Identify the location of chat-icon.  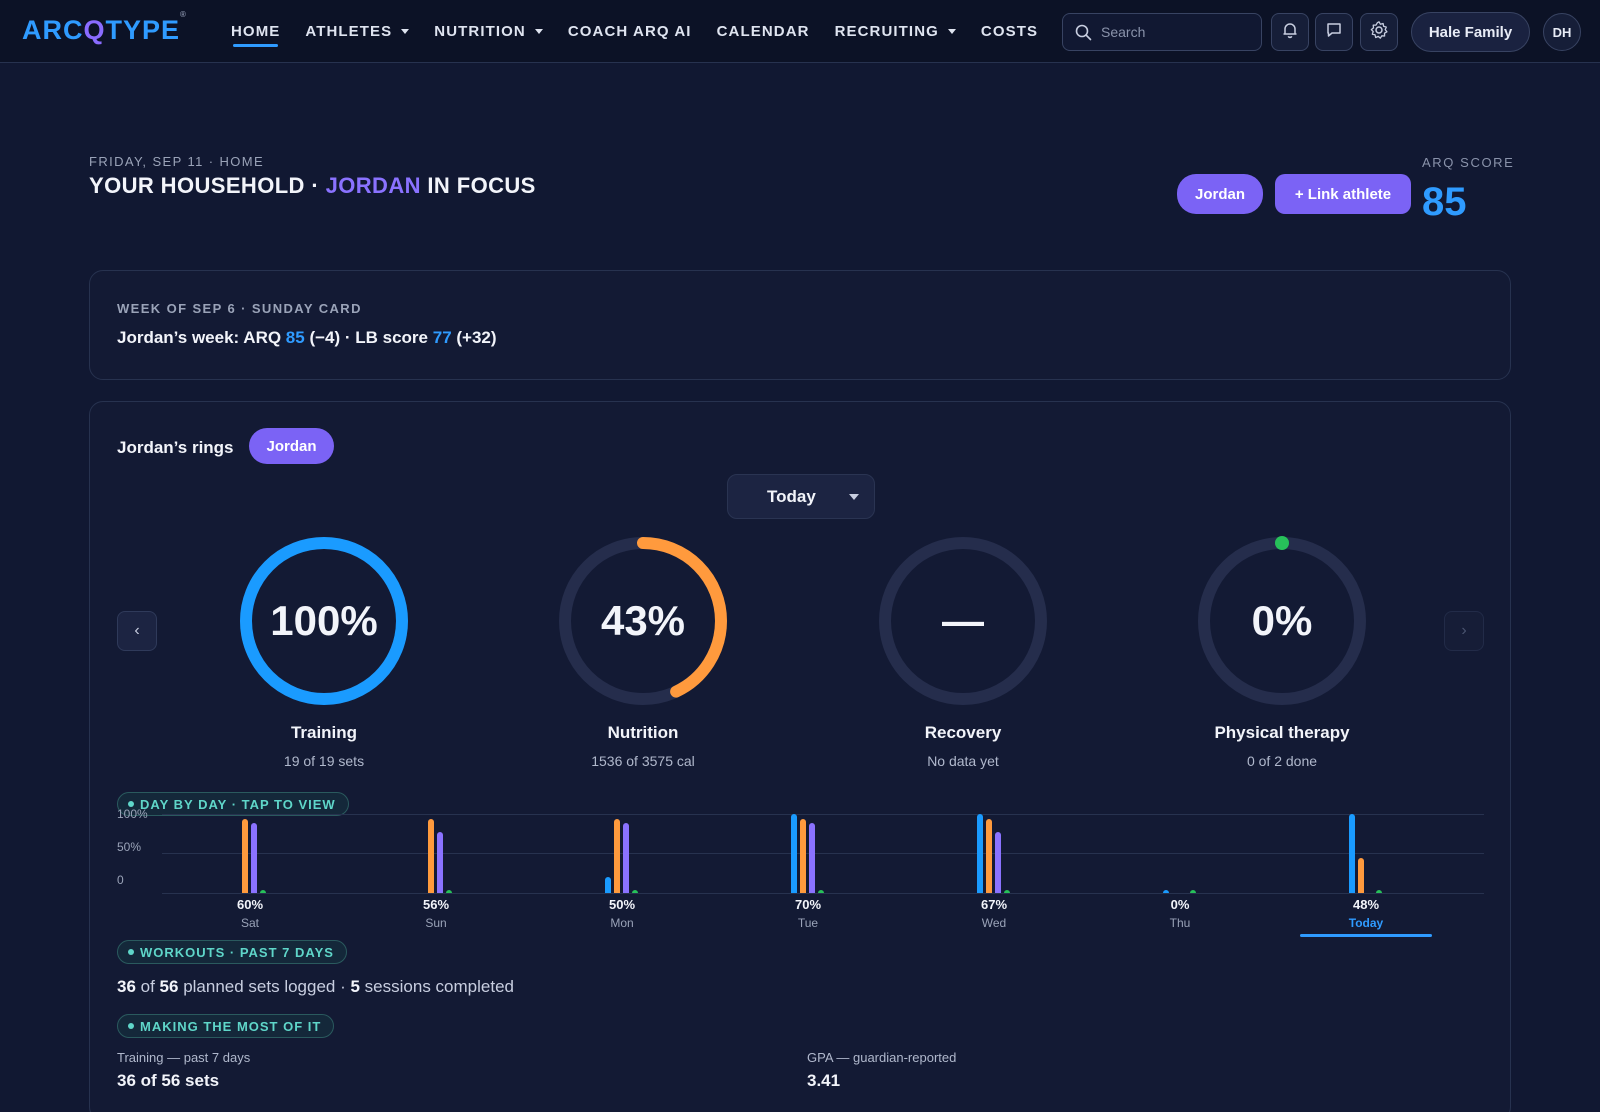
(1334, 32).